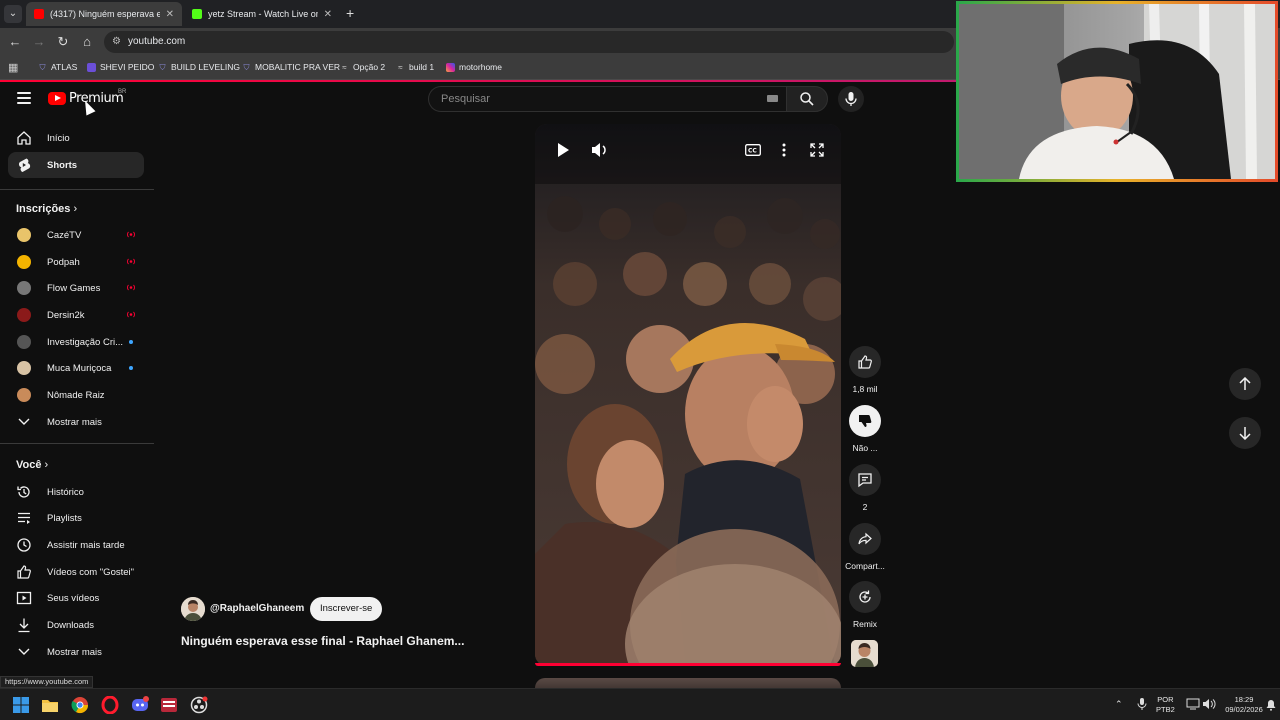  I want to click on like-count: 1,8 mil, so click(865, 389).